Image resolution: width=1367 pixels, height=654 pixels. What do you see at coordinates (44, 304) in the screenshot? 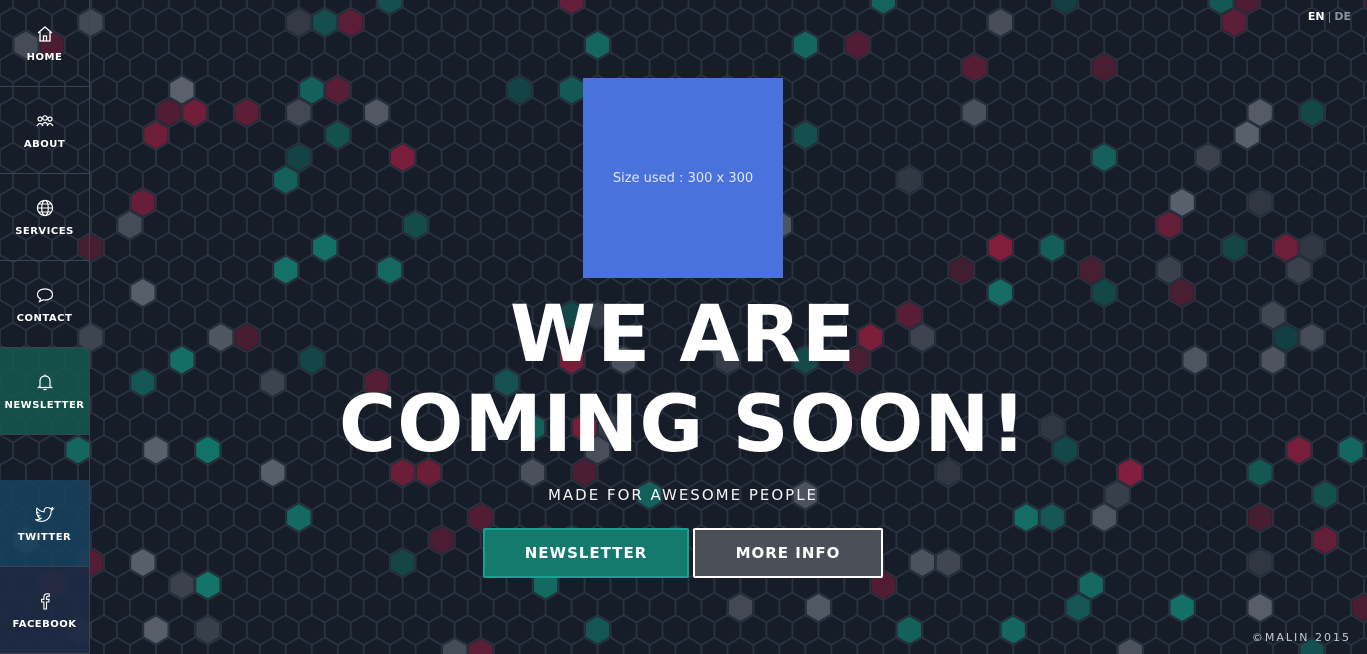
I see `nav-item-contact: CONTACT` at bounding box center [44, 304].